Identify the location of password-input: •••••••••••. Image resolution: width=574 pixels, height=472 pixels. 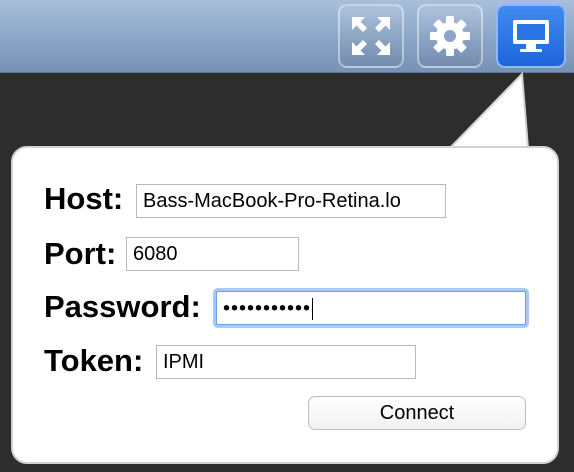
(371, 308).